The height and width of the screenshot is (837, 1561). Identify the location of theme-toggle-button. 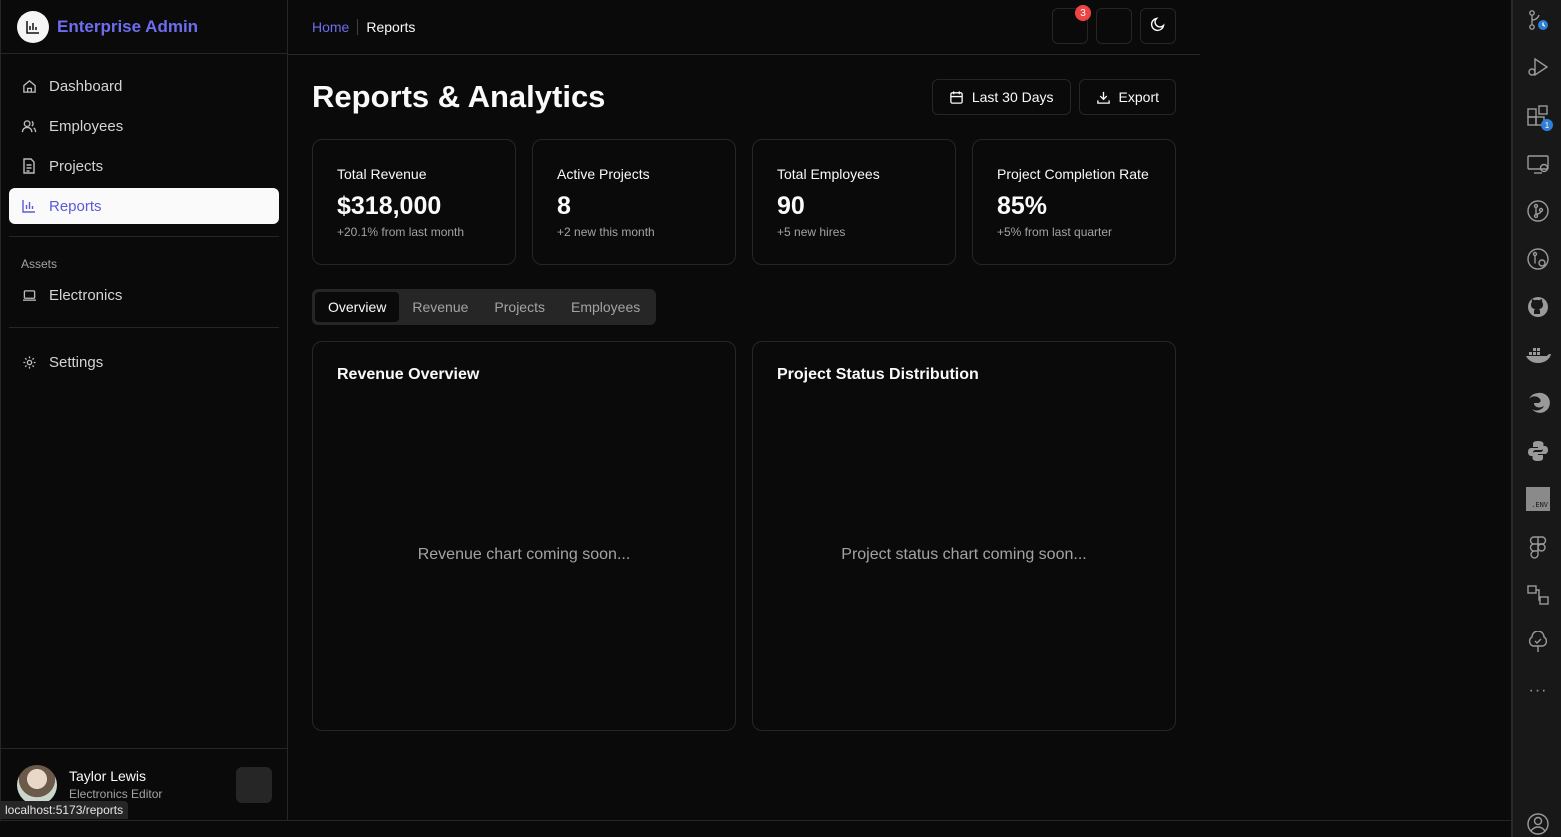
(1158, 26).